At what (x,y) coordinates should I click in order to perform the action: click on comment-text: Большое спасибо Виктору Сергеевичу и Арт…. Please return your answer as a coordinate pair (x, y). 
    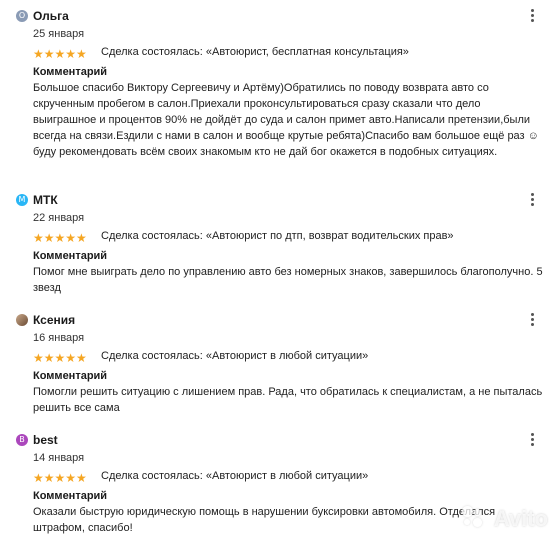
    Looking at the image, I should click on (286, 120).